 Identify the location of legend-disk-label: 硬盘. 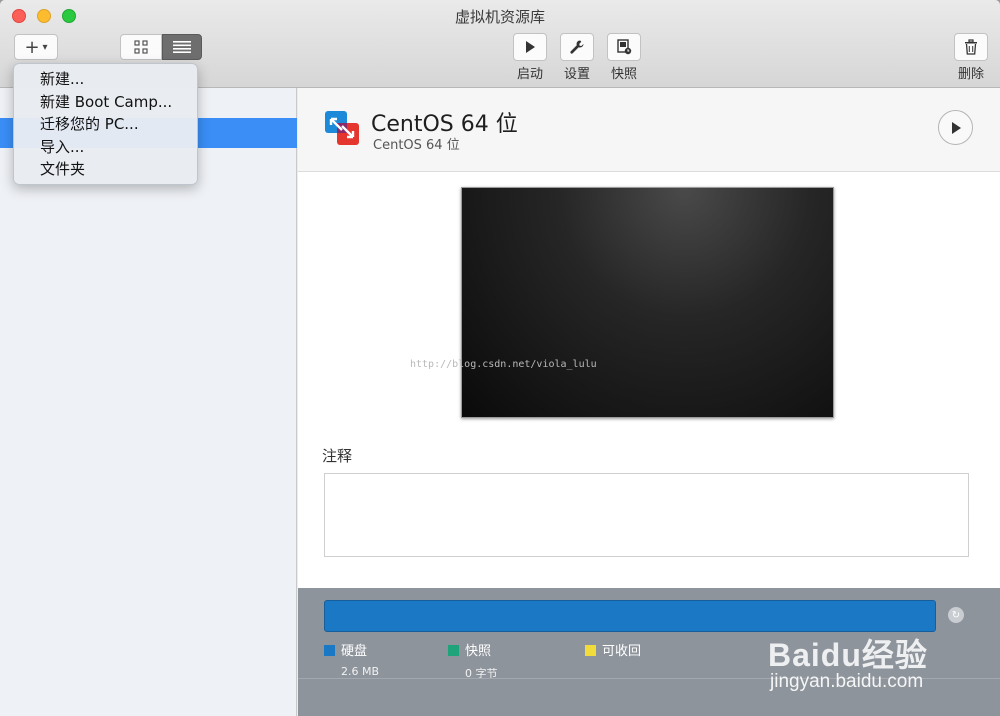
(354, 651).